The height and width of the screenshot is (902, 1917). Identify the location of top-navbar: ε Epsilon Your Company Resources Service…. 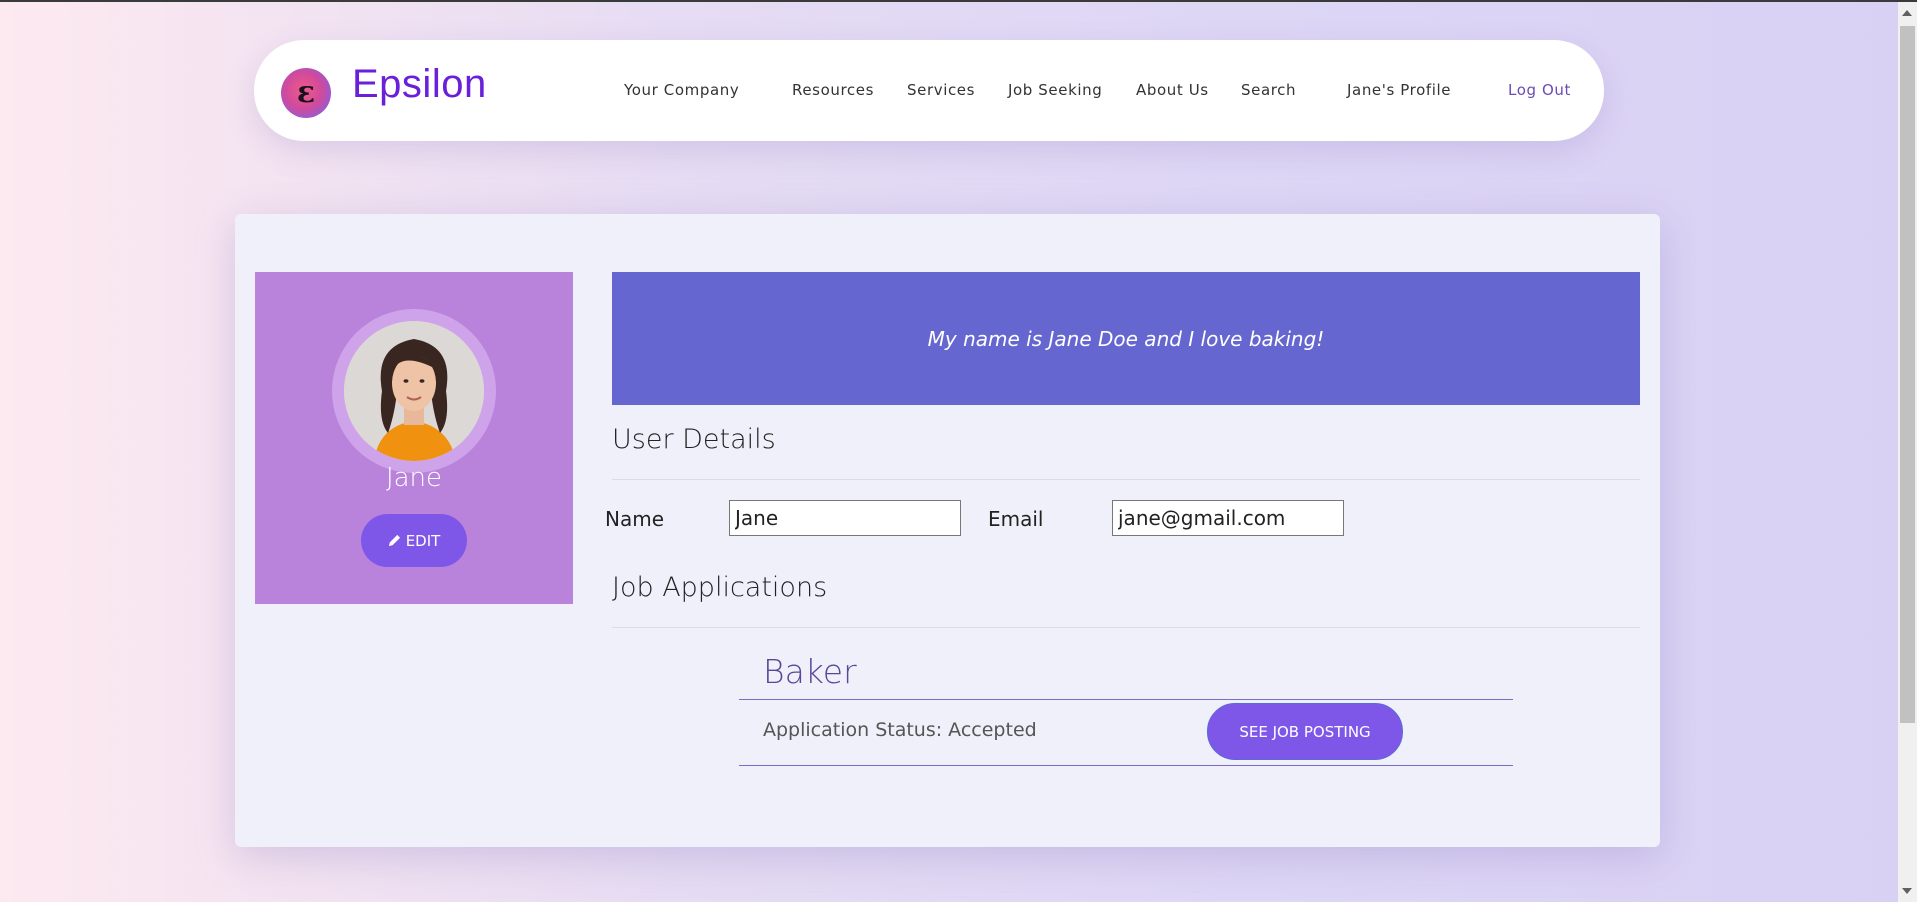
(929, 90).